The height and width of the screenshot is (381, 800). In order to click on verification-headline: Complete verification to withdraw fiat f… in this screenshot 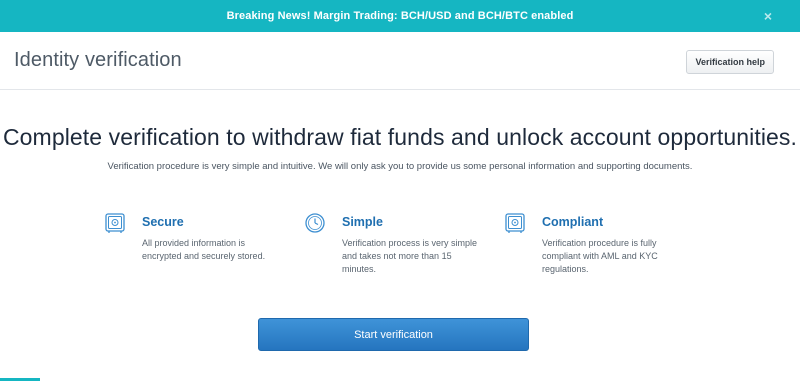, I will do `click(400, 137)`.